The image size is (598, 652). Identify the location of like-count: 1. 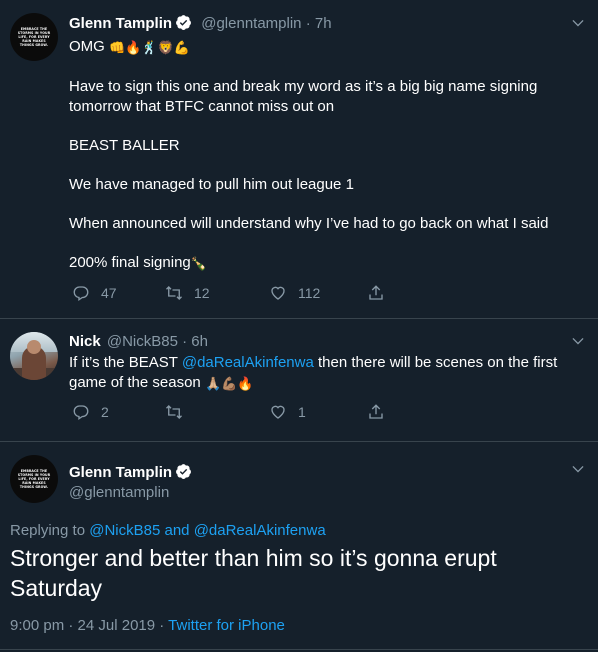
(302, 412).